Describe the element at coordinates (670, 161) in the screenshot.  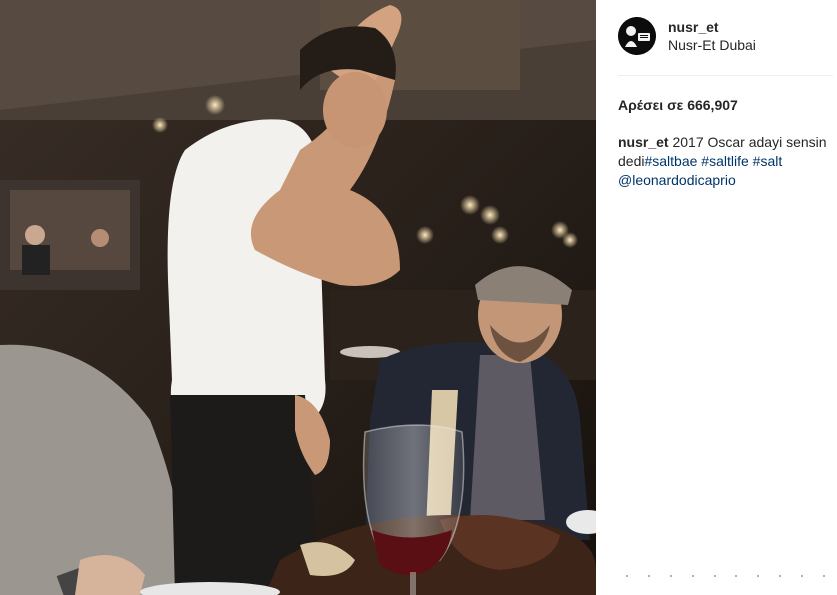
I see `hashtag-saltbae: #saltbae` at that location.